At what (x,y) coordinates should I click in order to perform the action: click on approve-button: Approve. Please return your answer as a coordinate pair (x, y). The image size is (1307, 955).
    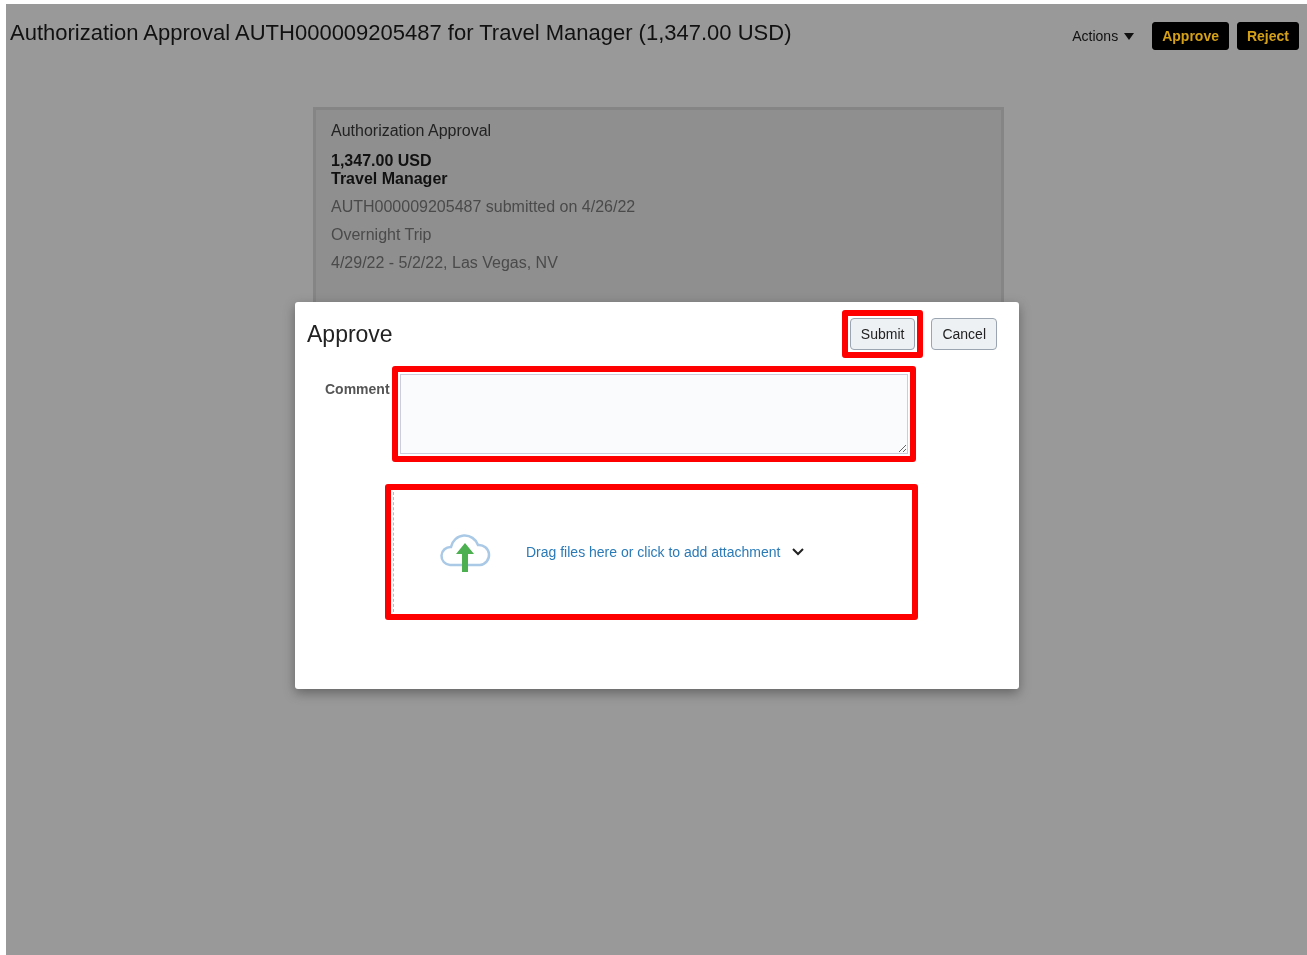
    Looking at the image, I should click on (1190, 36).